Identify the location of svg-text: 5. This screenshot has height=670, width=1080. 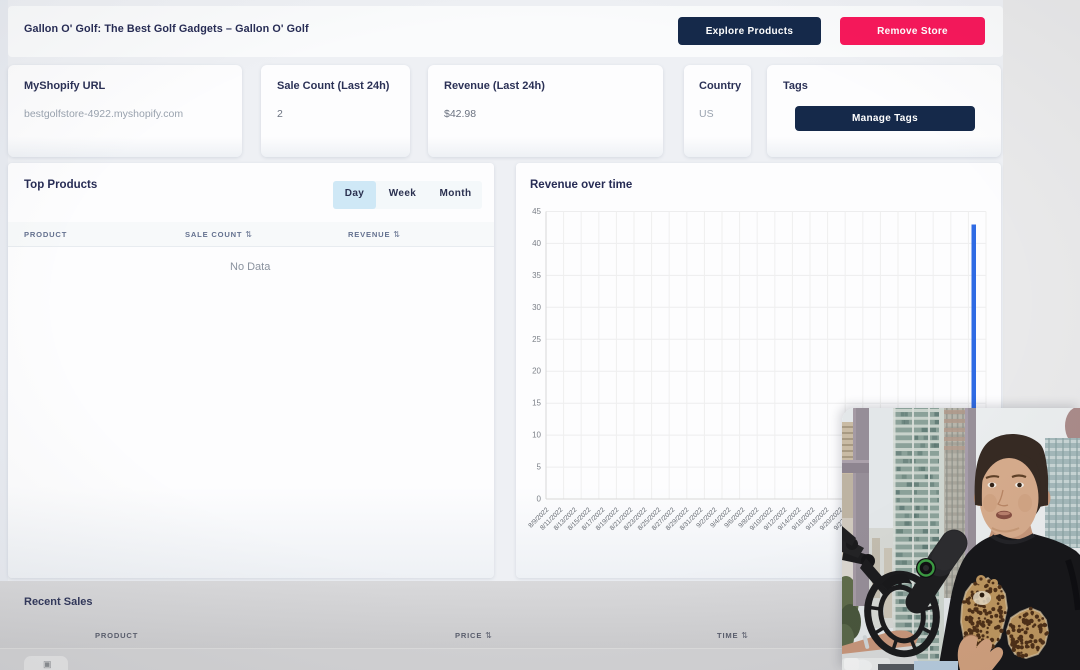
(539, 467).